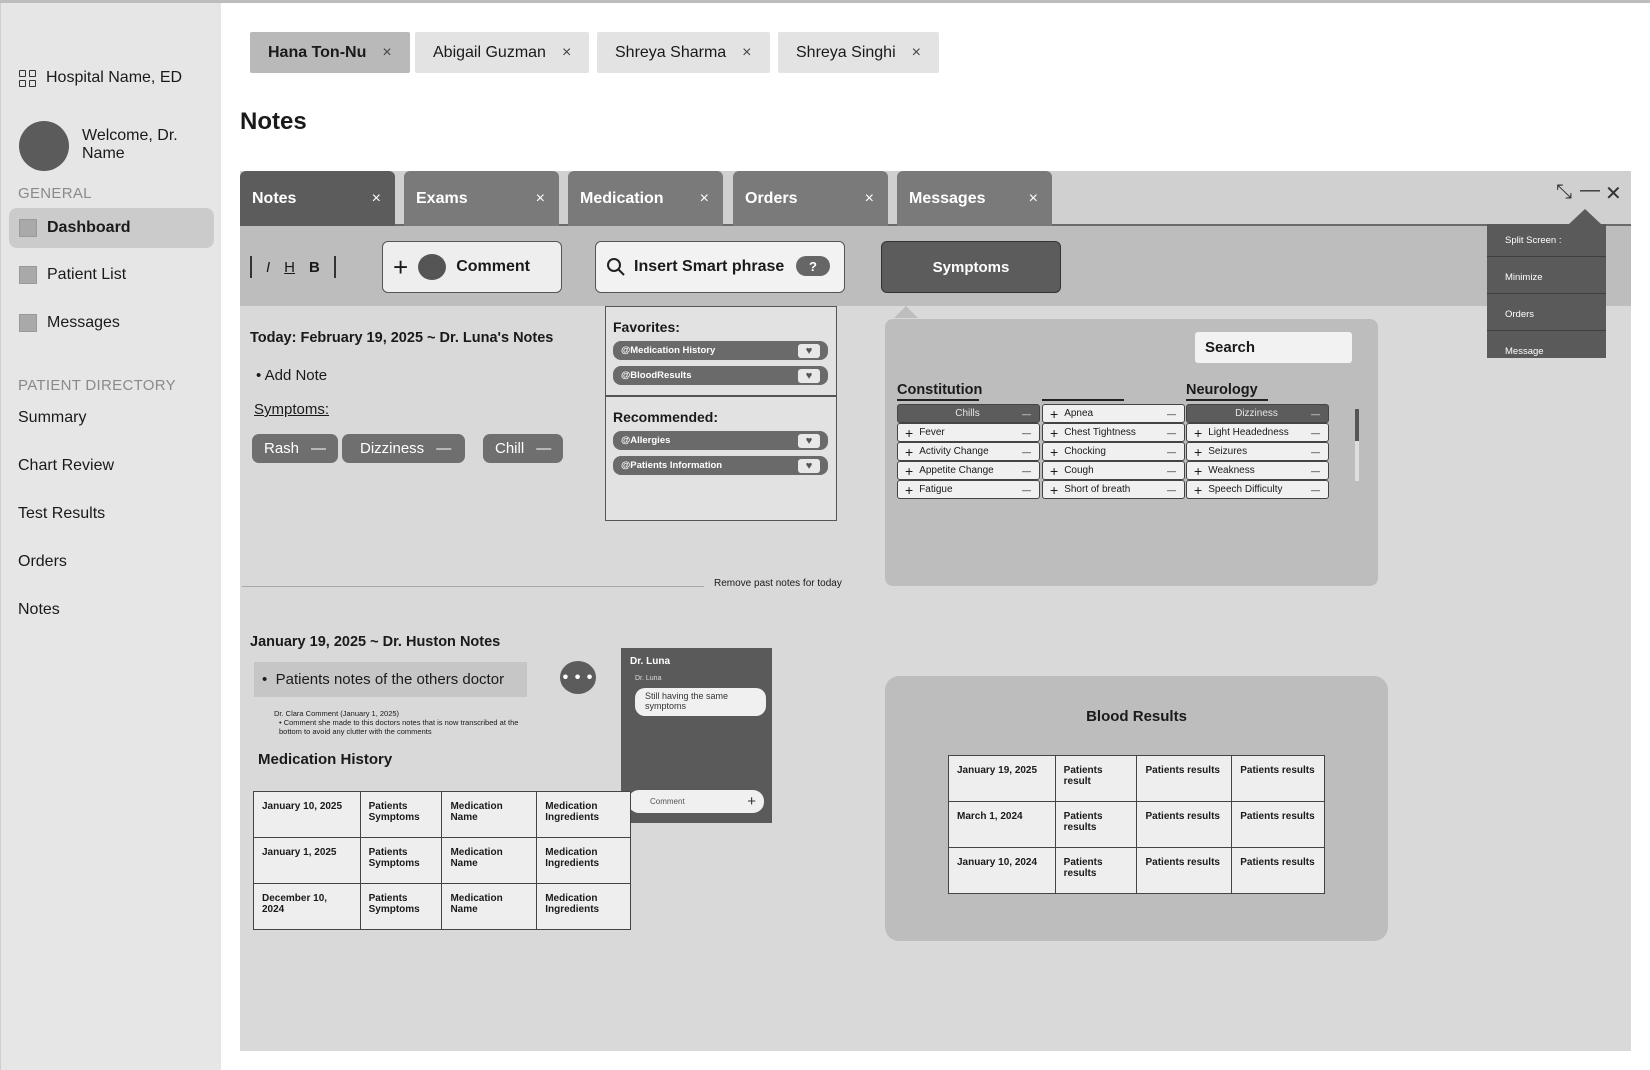 This screenshot has height=1070, width=1650. I want to click on avatar, so click(44, 146).